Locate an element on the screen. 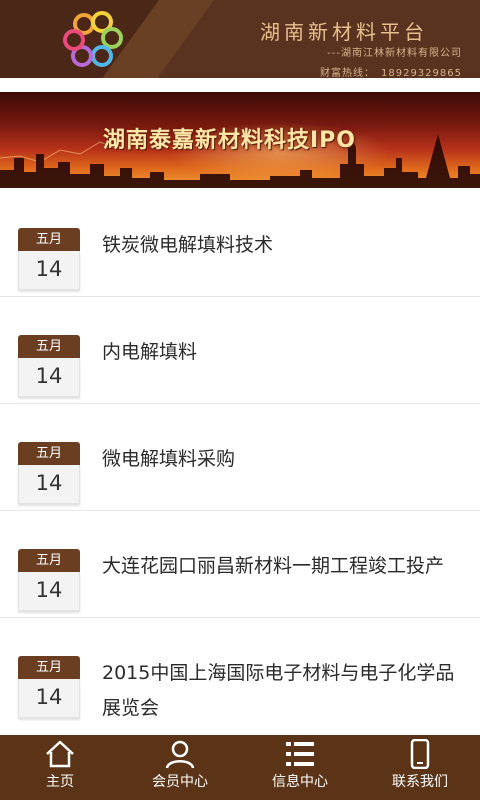 The image size is (480, 800). banner-title: 湖南泰嘉新材料科技IPO is located at coordinates (230, 140).